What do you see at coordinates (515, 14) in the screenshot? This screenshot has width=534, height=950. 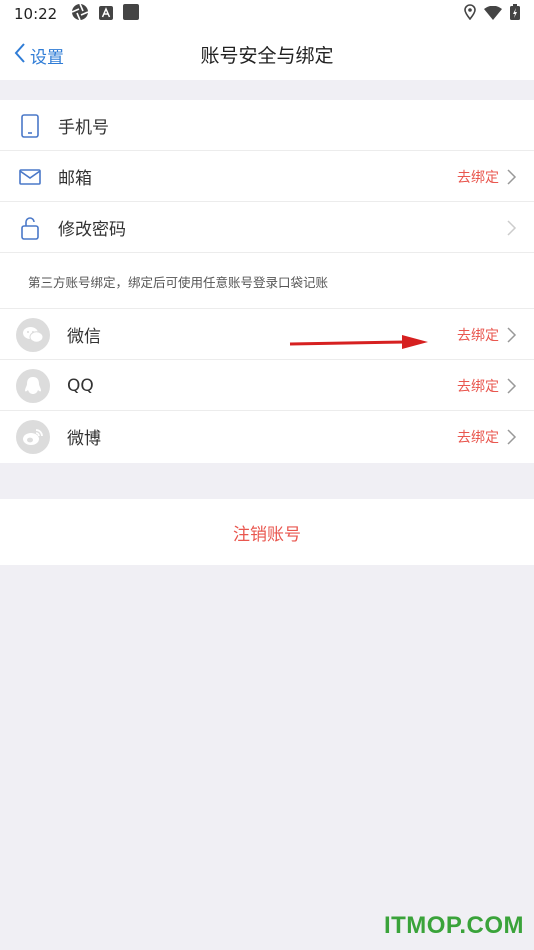 I see `battery-charging-icon` at bounding box center [515, 14].